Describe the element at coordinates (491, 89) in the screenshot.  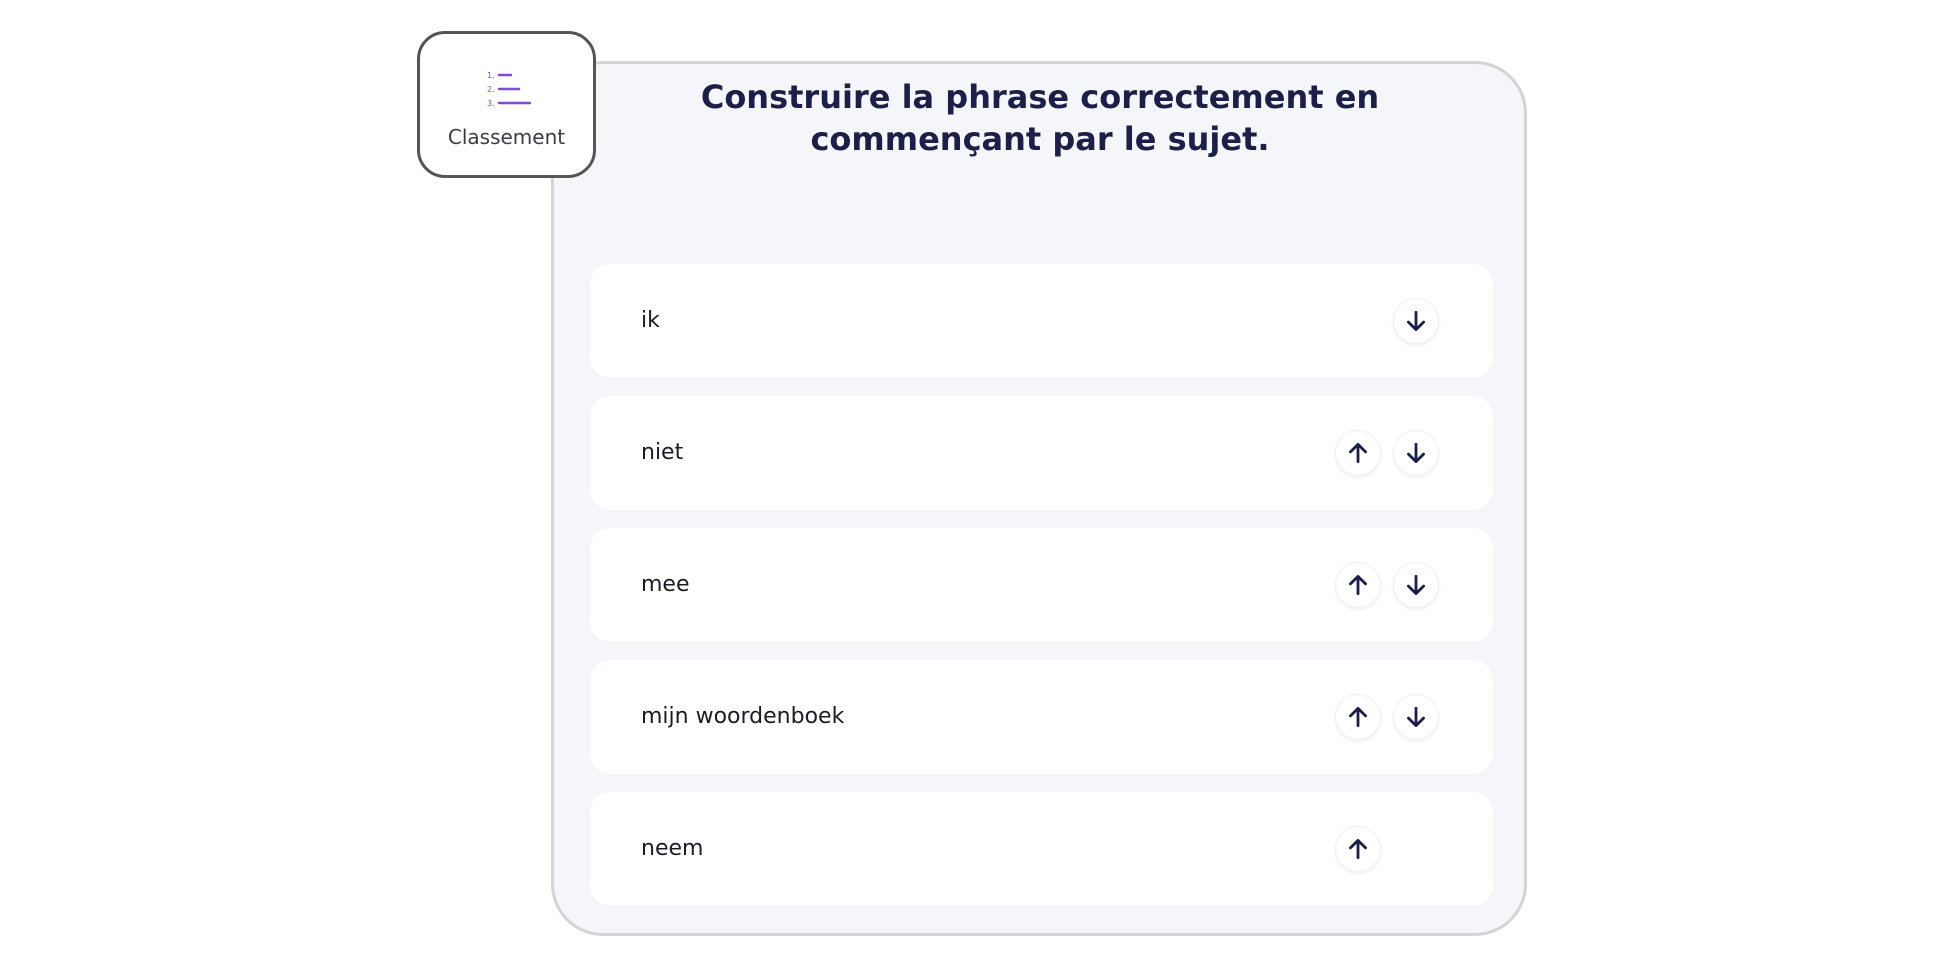
I see `svg-text: 2.` at that location.